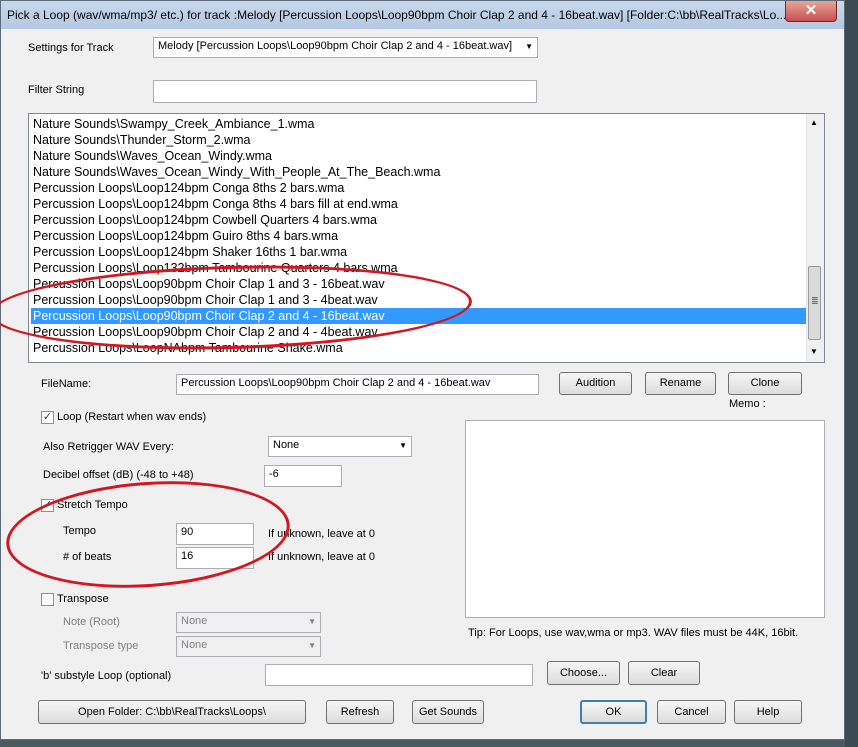 This screenshot has width=858, height=747. Describe the element at coordinates (680, 383) in the screenshot. I see `rename-button: Rename` at that location.